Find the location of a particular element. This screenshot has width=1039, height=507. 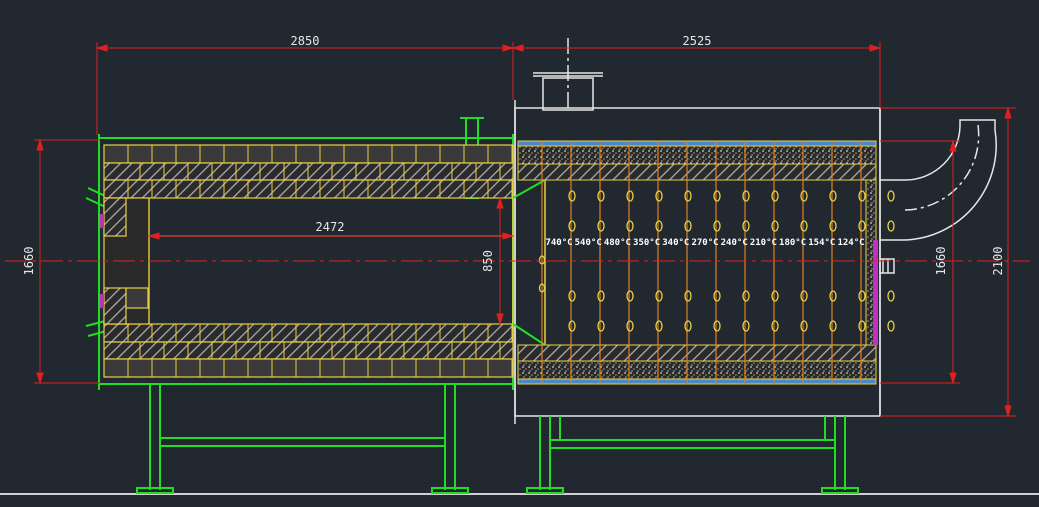

temperature-label: 210°C is located at coordinates (763, 243).